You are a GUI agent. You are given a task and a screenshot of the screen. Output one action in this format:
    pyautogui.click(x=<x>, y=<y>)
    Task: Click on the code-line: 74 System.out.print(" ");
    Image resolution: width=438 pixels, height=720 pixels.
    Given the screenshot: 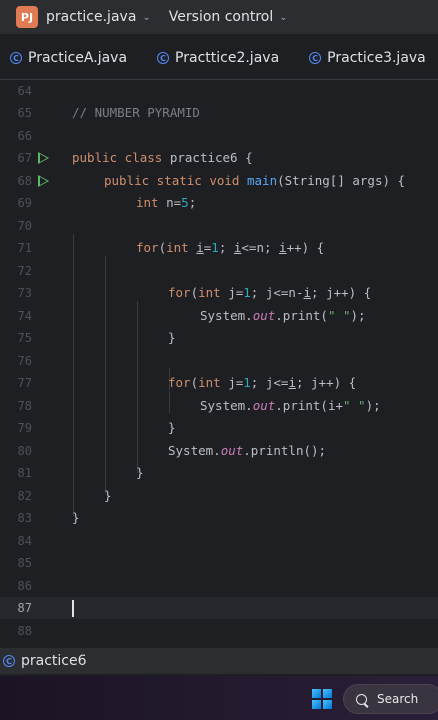 What is the action you would take?
    pyautogui.click(x=219, y=316)
    